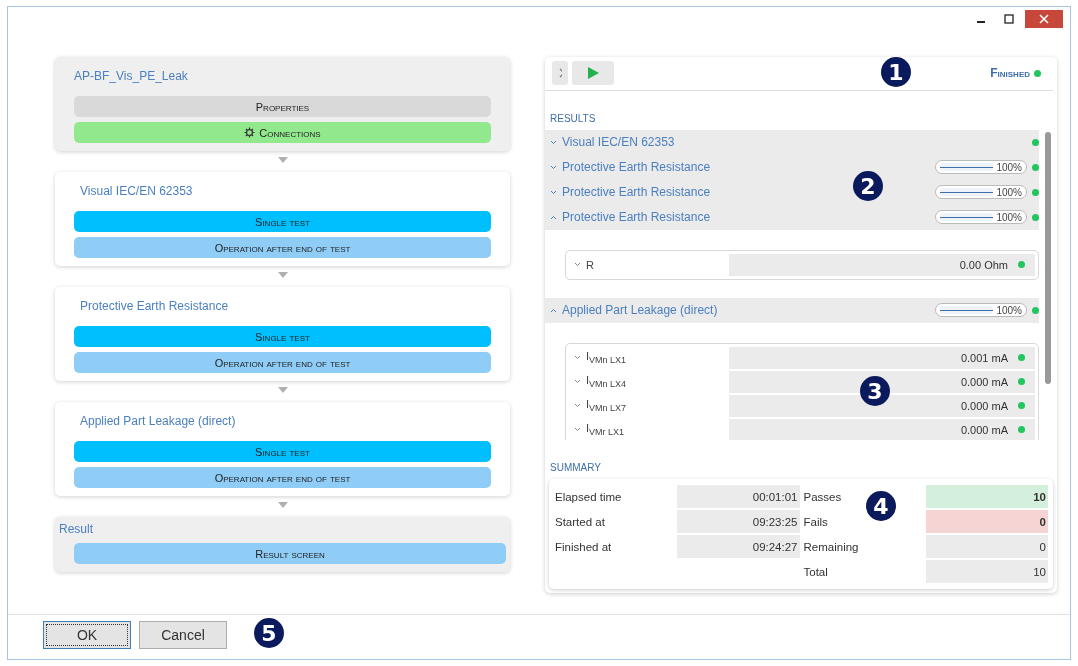 This screenshot has height=666, width=1078. I want to click on measurement-label: I$_{VMn LX4}$, so click(607, 382).